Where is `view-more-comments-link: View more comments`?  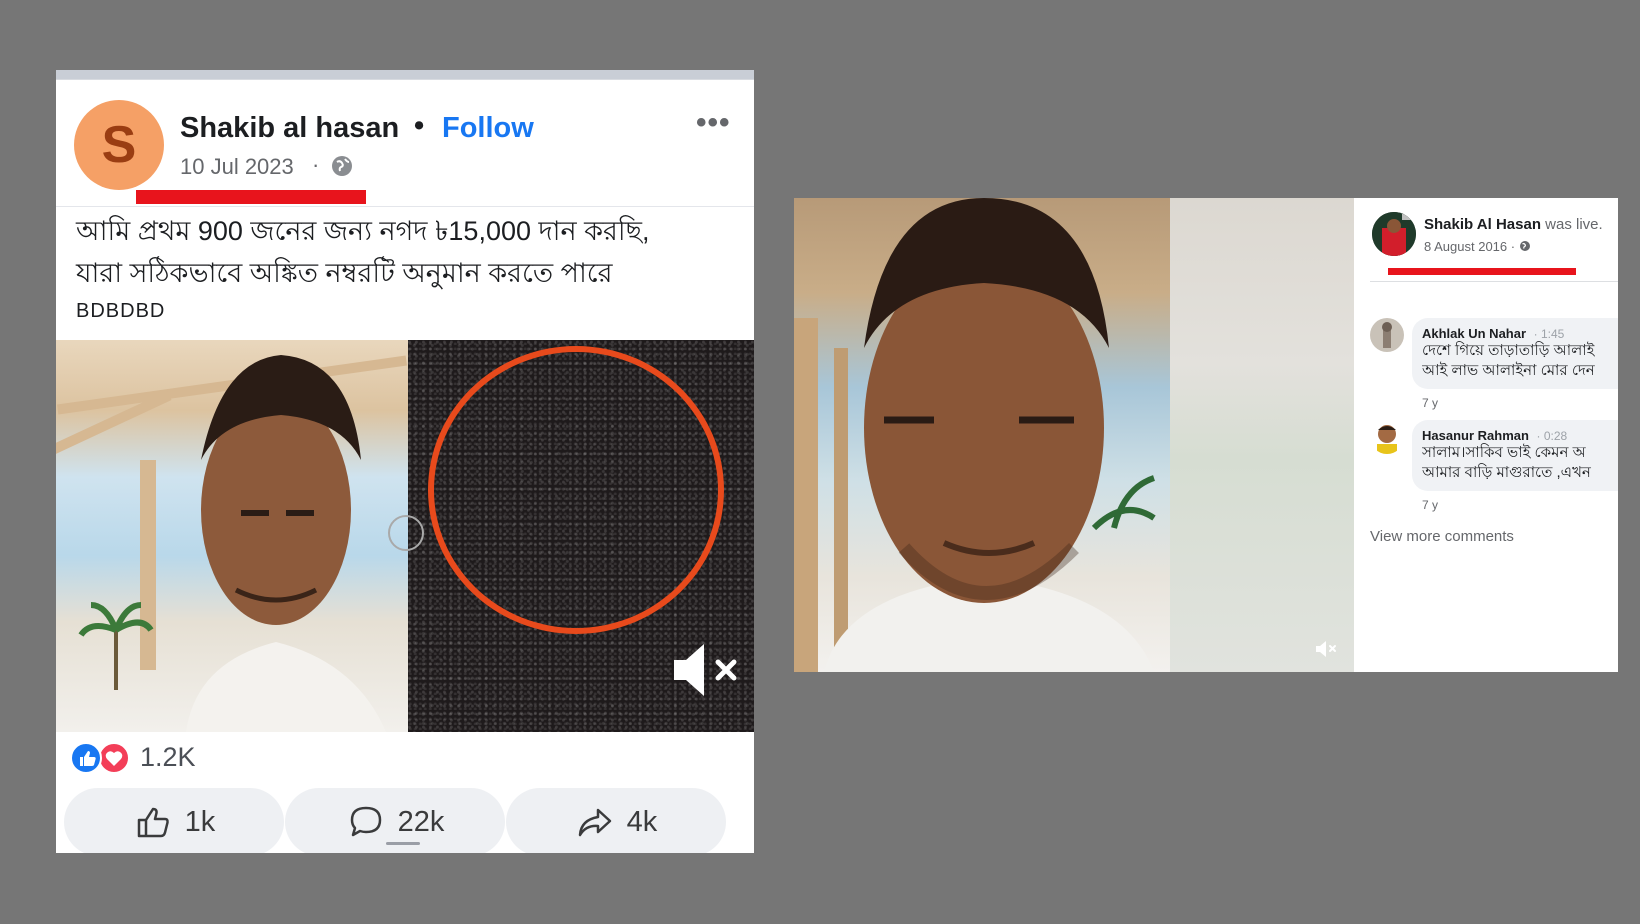
view-more-comments-link: View more comments is located at coordinates (1442, 536).